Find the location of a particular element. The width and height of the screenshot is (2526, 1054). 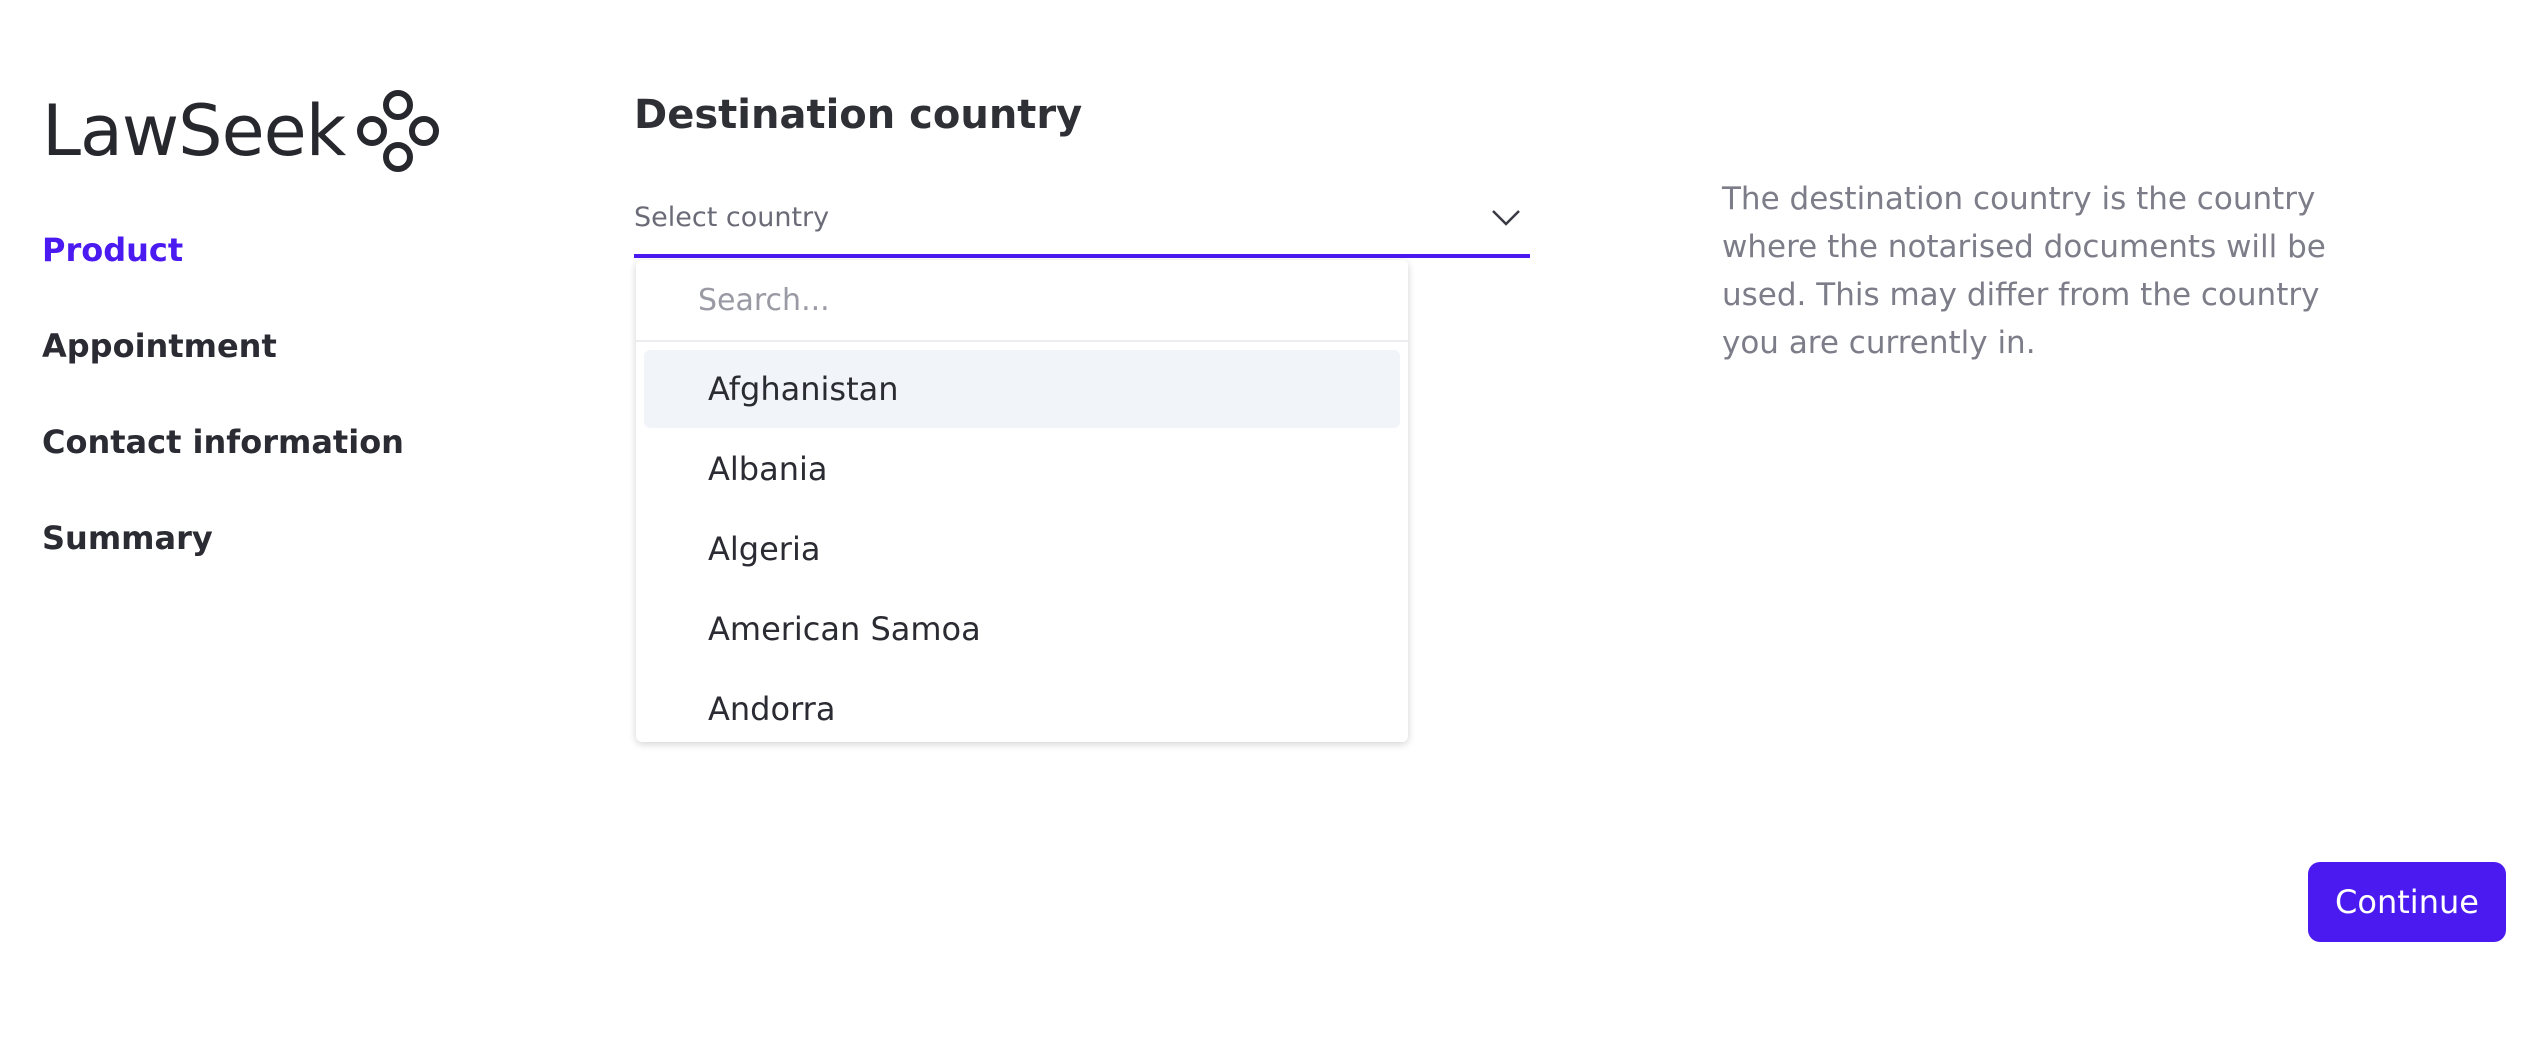

country-option: Afghanistan is located at coordinates (1022, 389).